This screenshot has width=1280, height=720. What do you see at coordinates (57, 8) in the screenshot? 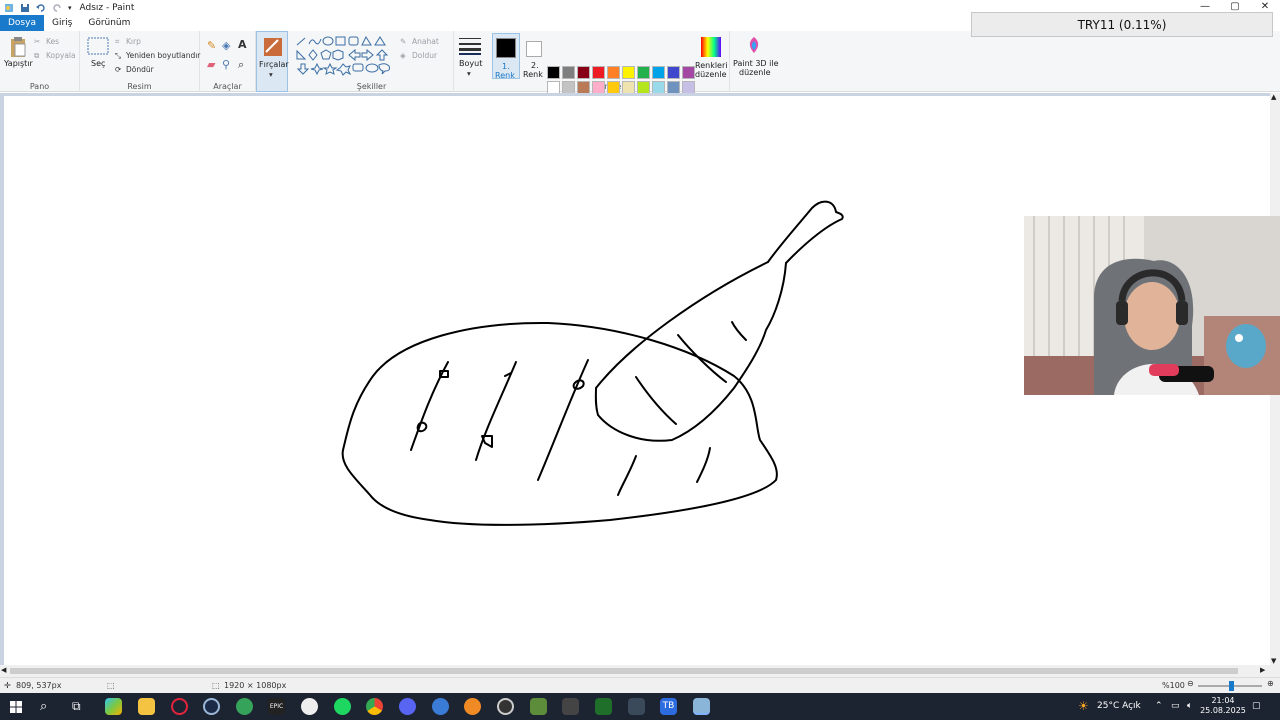
I see `redo-icon` at bounding box center [57, 8].